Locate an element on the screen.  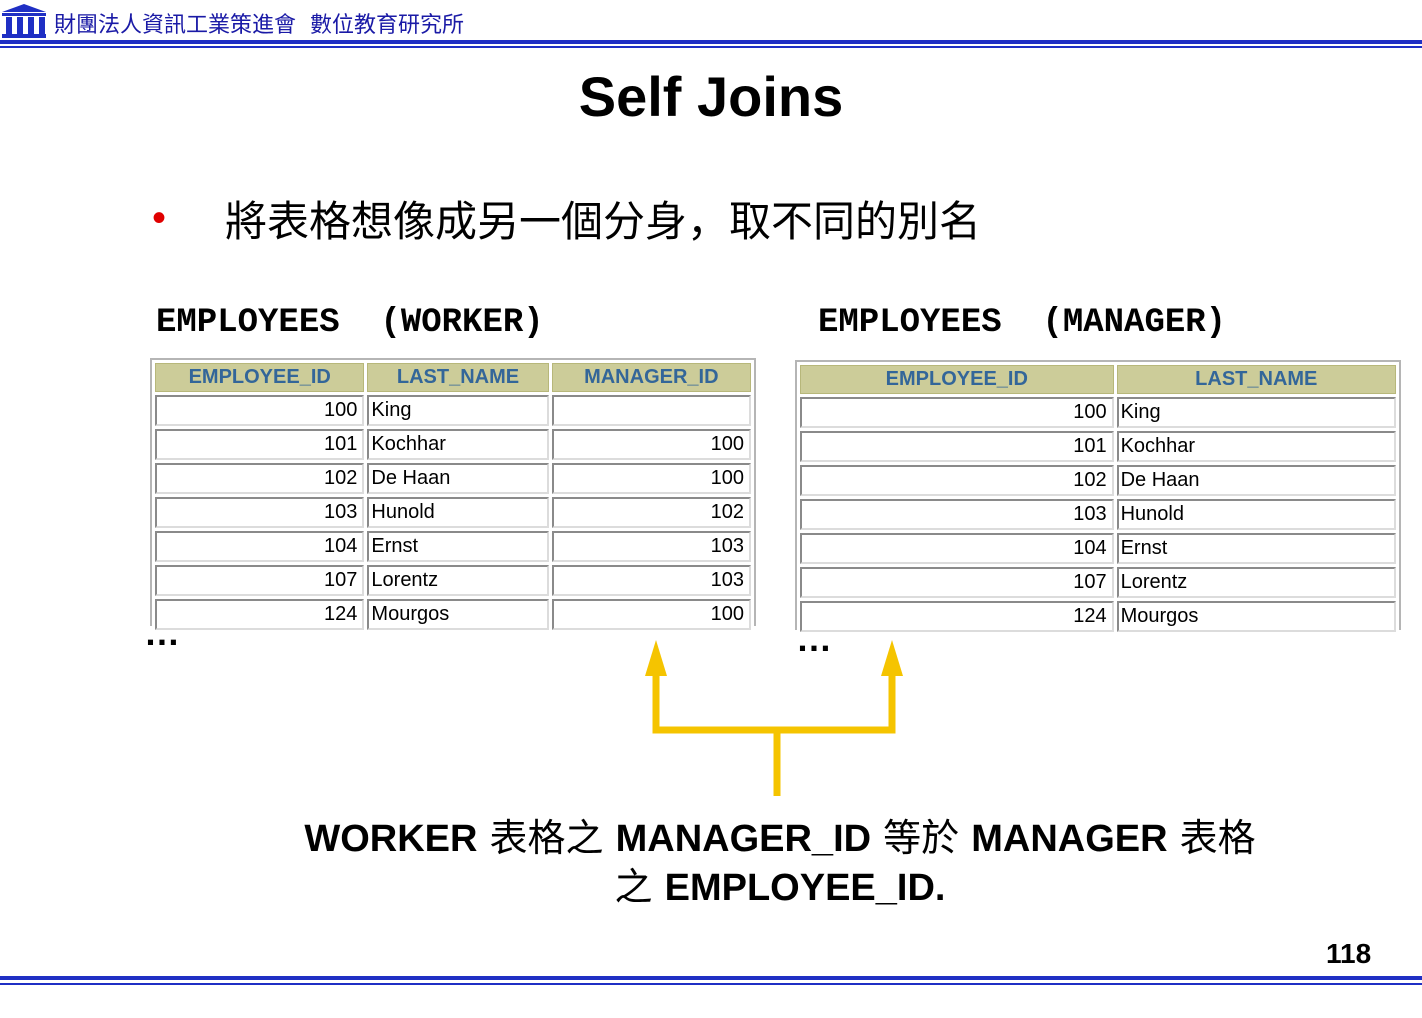
footer-rule is located at coordinates (711, 978).